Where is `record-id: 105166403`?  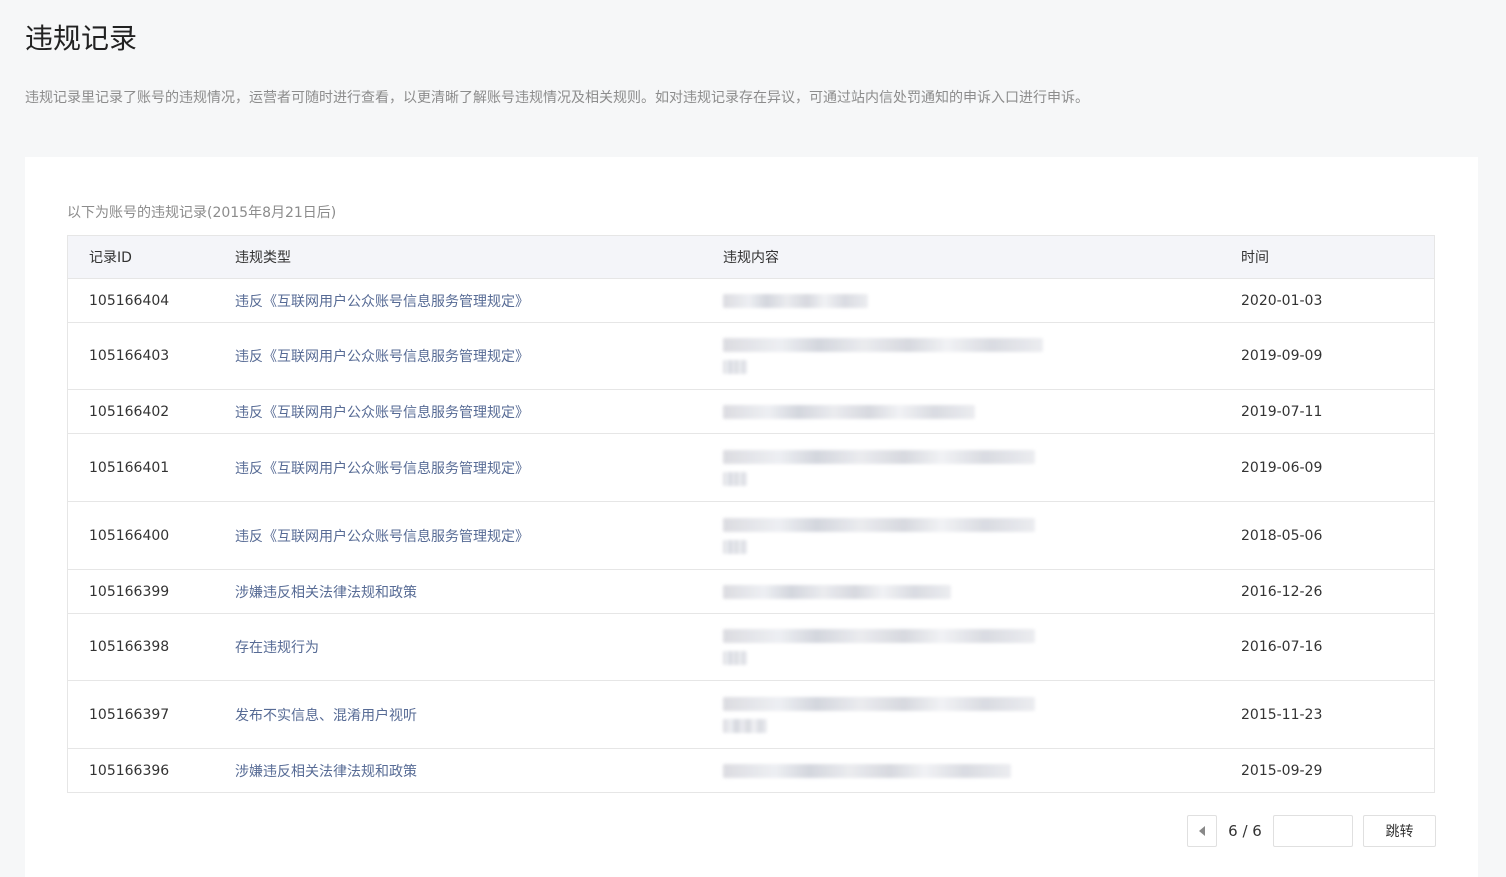 record-id: 105166403 is located at coordinates (151, 356).